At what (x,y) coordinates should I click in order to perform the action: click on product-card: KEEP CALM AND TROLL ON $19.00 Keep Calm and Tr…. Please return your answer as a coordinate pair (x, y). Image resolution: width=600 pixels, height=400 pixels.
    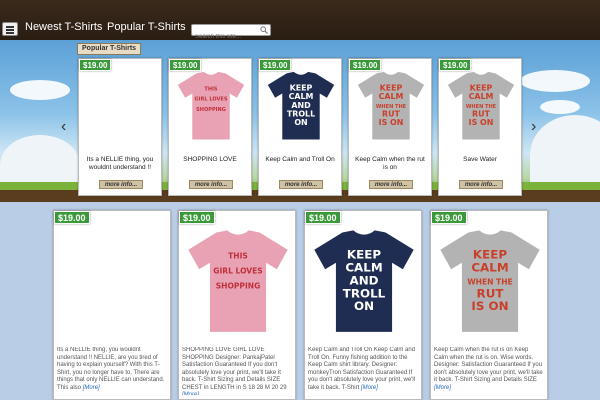
    Looking at the image, I should click on (363, 305).